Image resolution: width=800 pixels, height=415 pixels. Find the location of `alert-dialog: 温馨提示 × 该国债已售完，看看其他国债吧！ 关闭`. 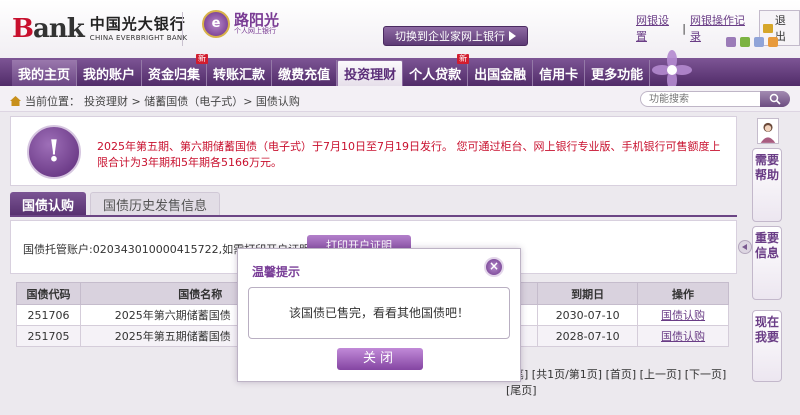

alert-dialog: 温馨提示 × 该国债已售完，看看其他国债吧！ 关闭 is located at coordinates (379, 315).